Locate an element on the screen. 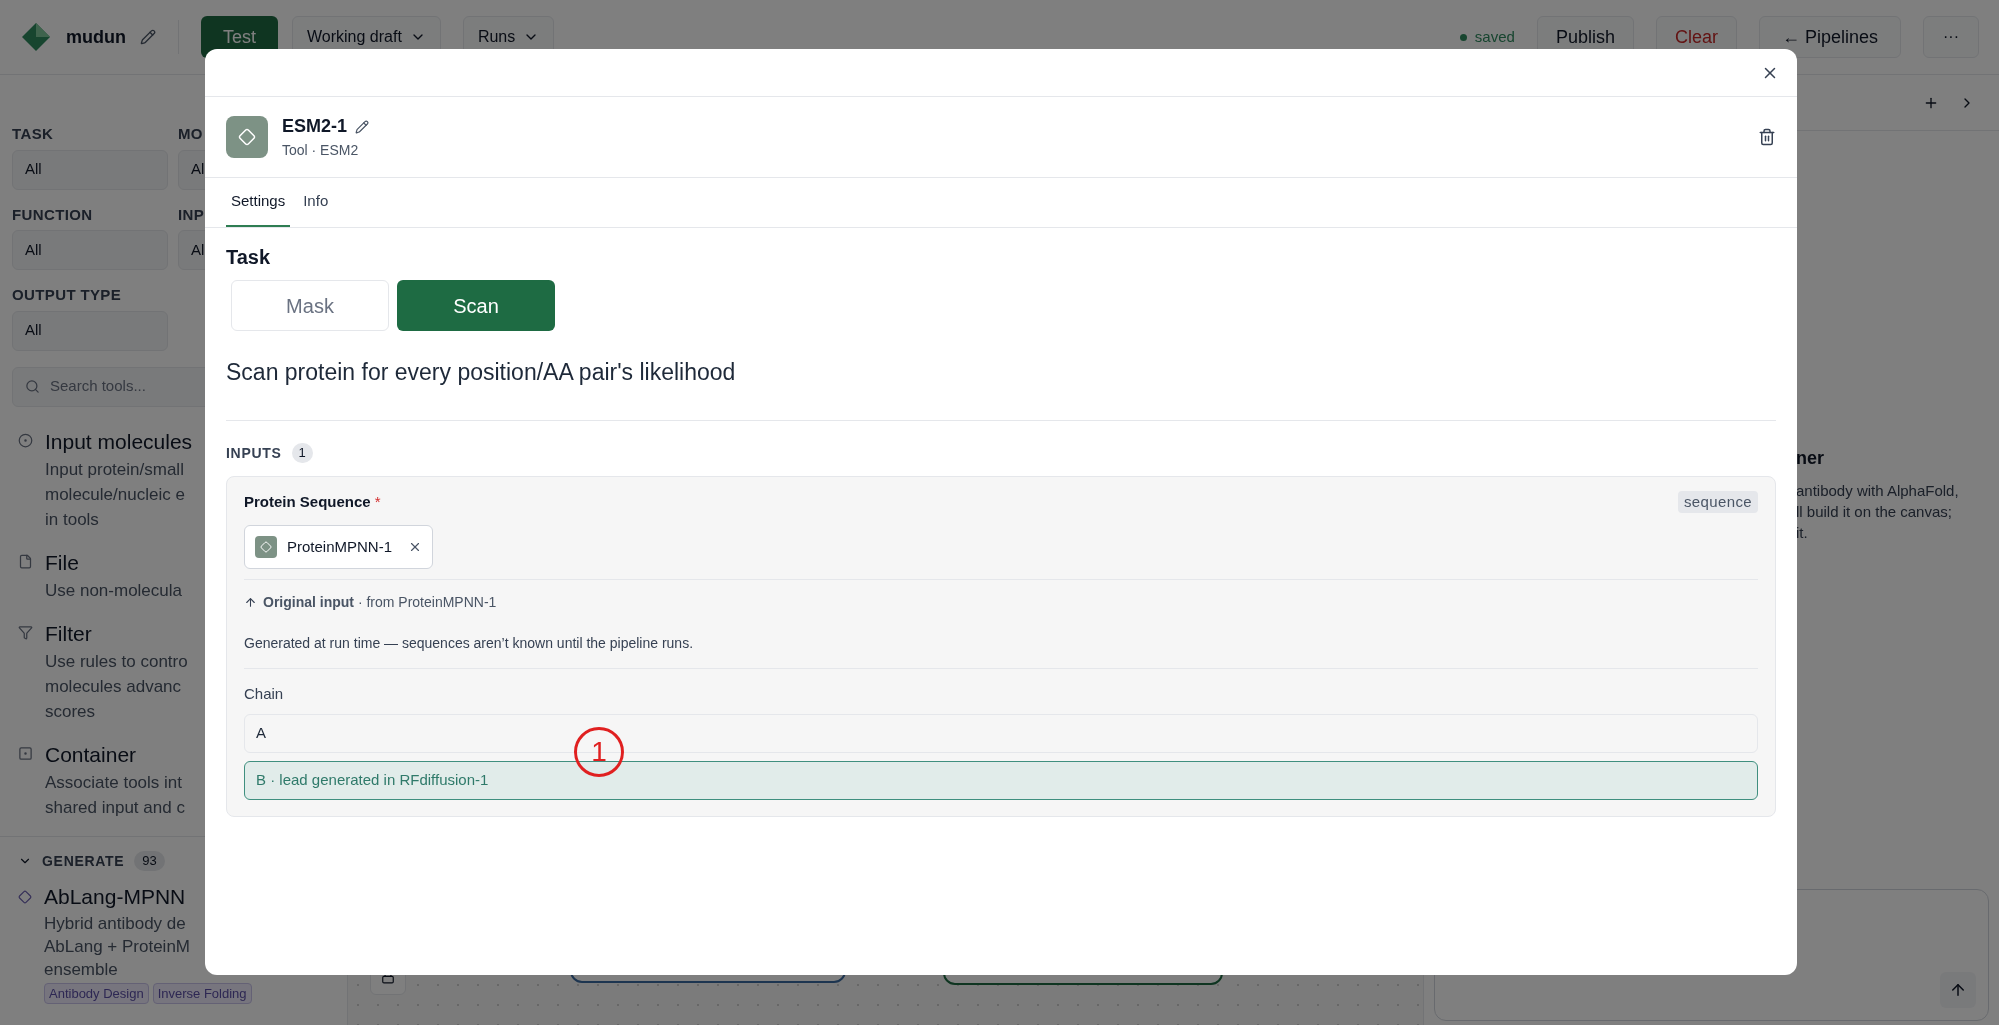  tool-title: Input molecules is located at coordinates (119, 441).